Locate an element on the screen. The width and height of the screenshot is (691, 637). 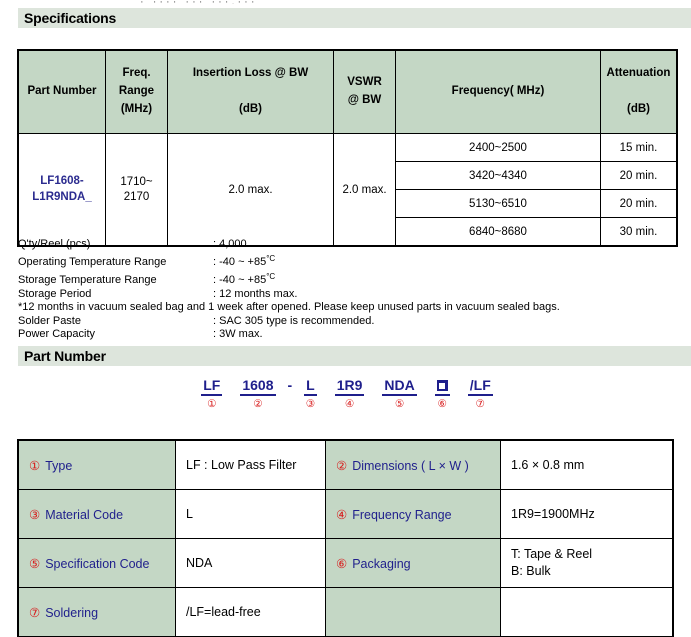
pn-index-6: ⑥ is located at coordinates (442, 404).